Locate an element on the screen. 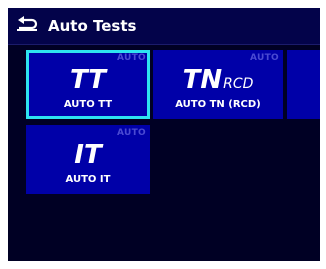 Image resolution: width=326 pixels, height=269 pixels. tile-auto-tt: AUTO TT AUTO TT is located at coordinates (88, 84).